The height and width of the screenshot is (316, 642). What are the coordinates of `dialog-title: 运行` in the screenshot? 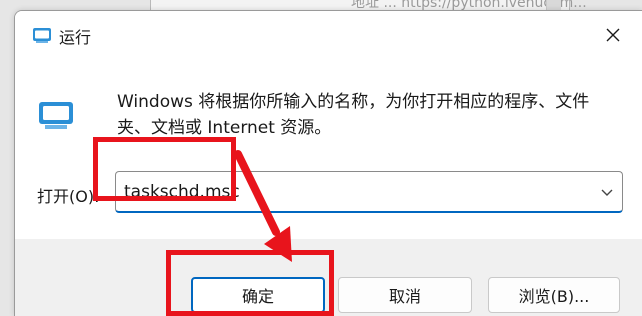 It's located at (75, 37).